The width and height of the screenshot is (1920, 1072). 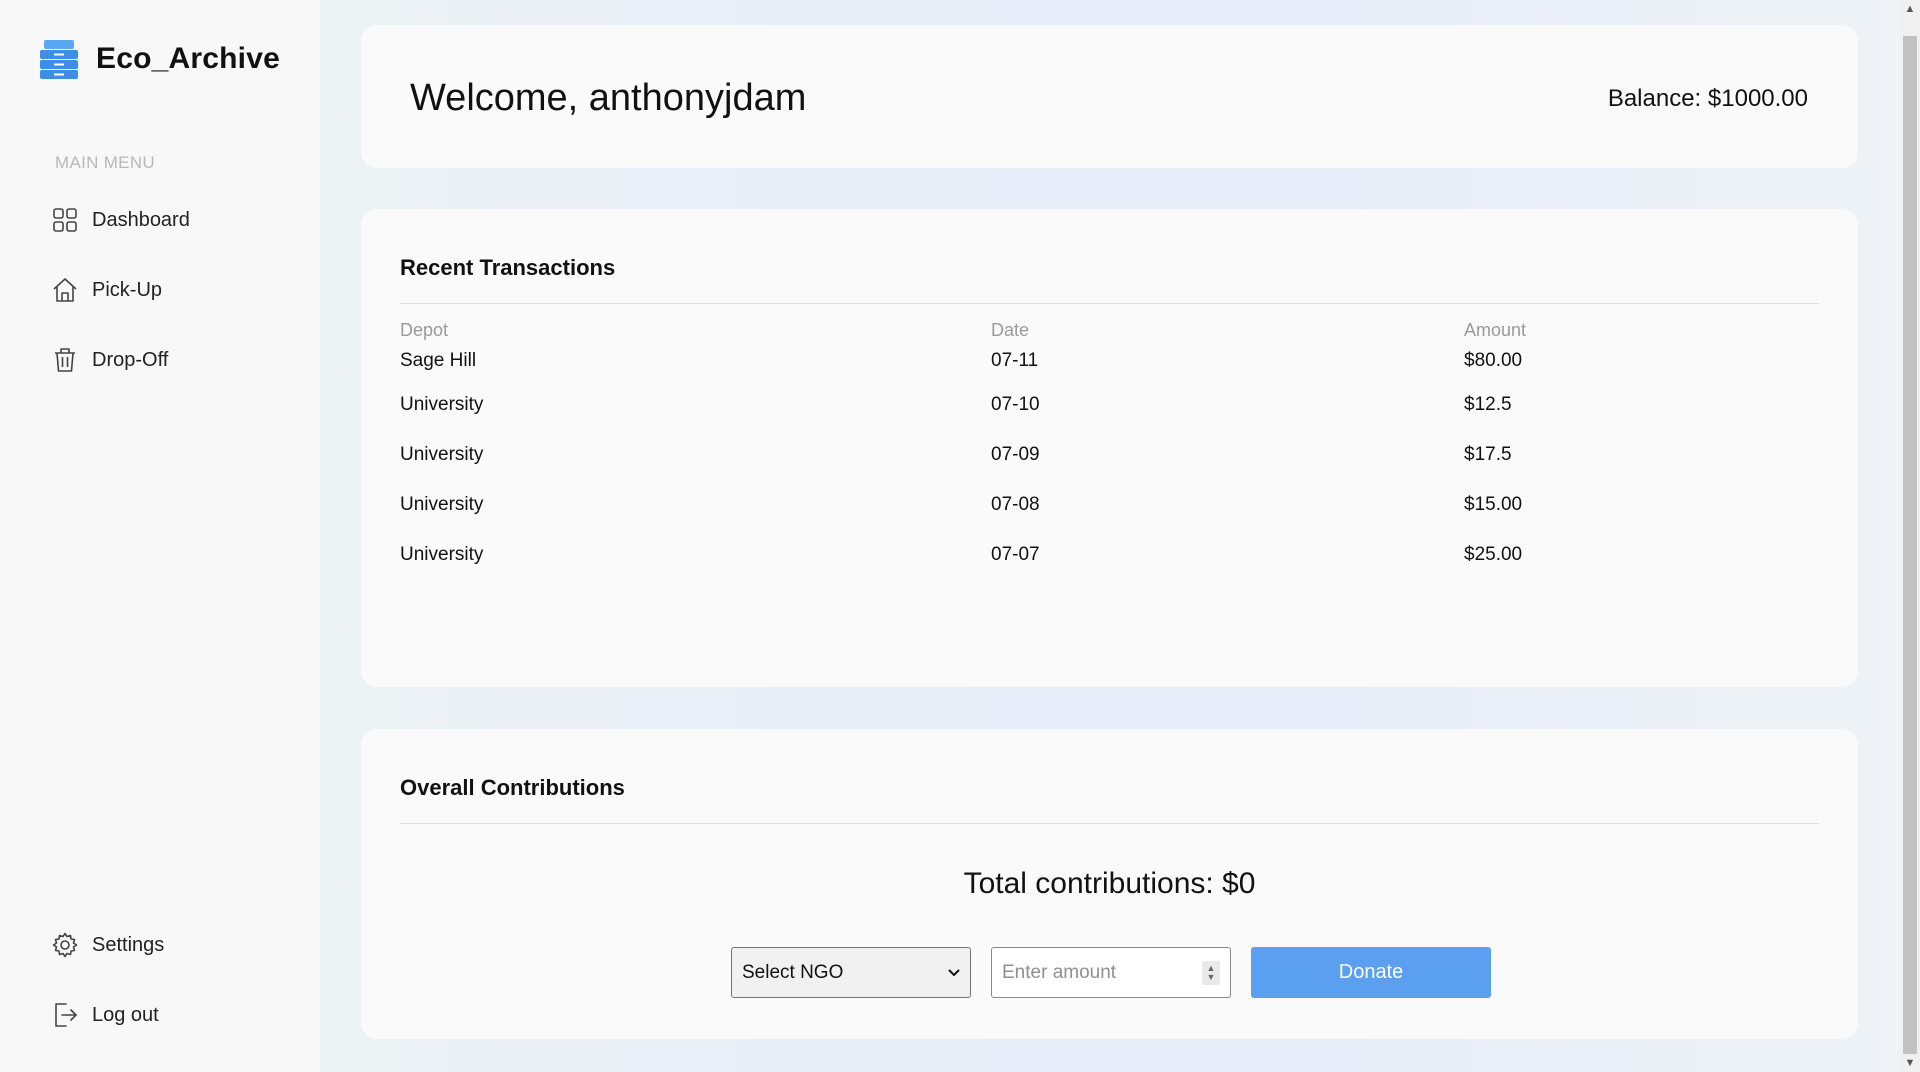 What do you see at coordinates (1015, 360) in the screenshot?
I see `date-cell: 07-11` at bounding box center [1015, 360].